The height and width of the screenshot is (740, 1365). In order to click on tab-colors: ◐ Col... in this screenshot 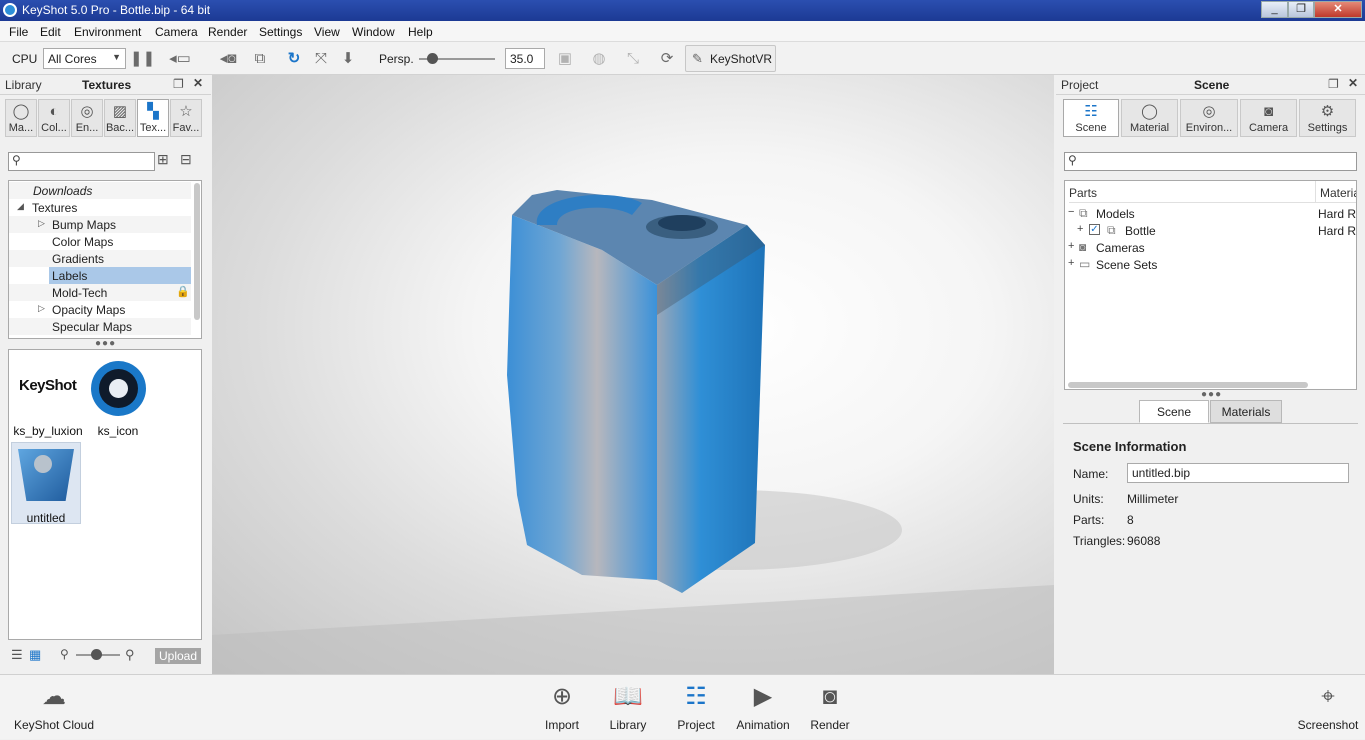, I will do `click(54, 118)`.